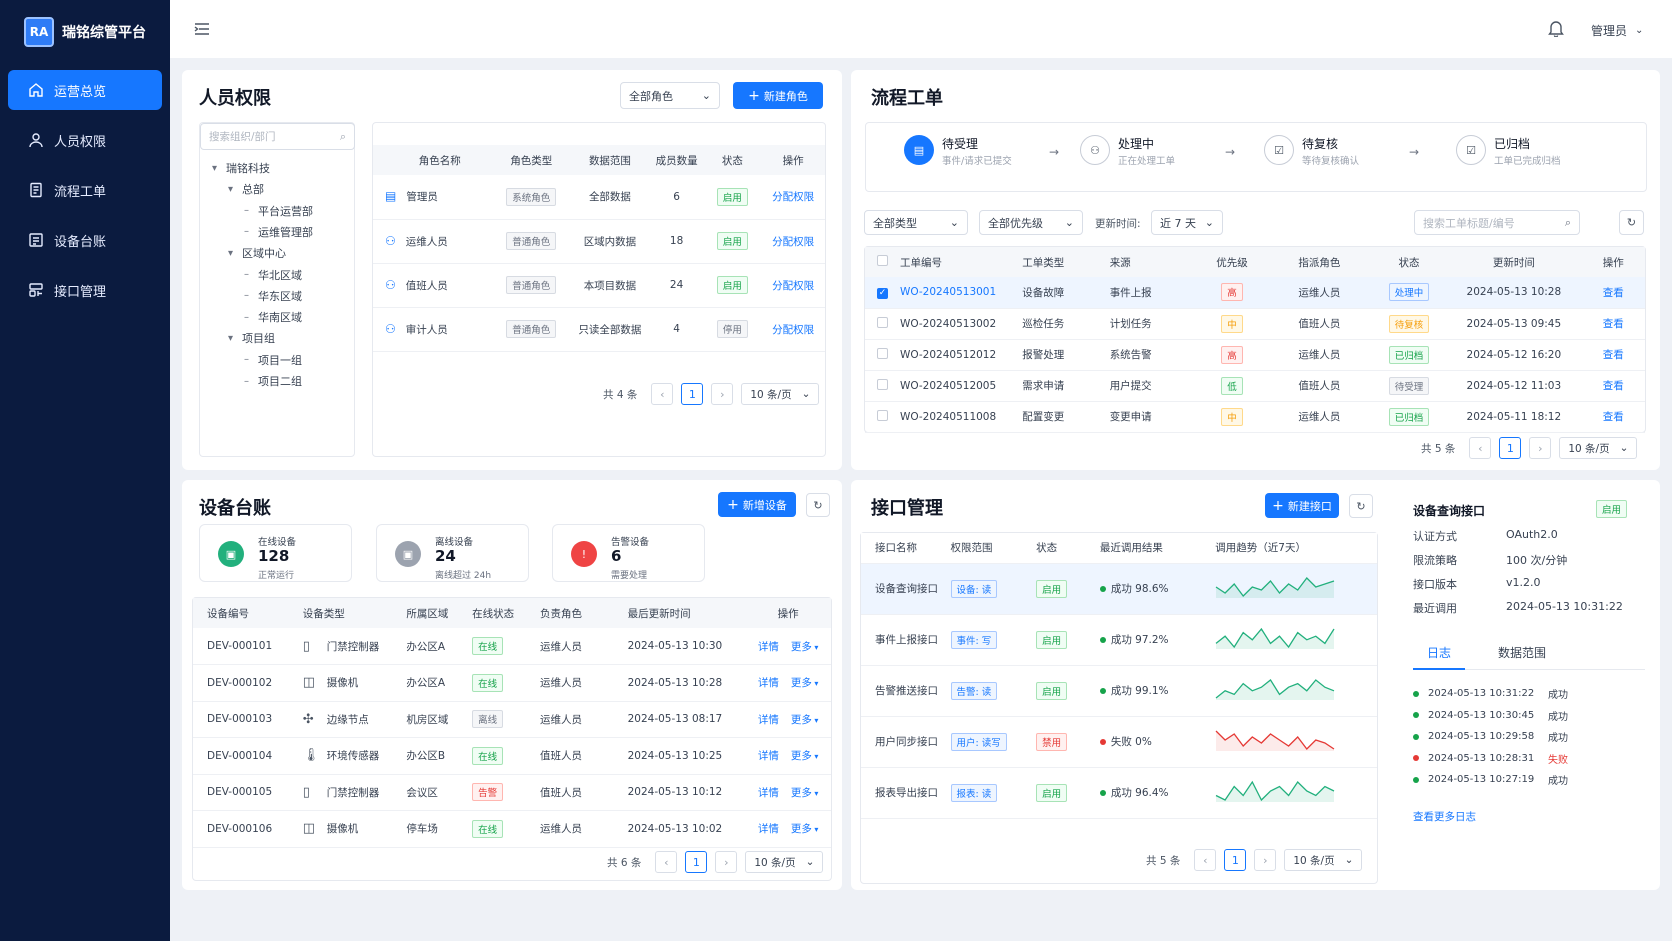 This screenshot has height=941, width=1672. I want to click on time-filter-select: 近 7 天 ⌄, so click(1187, 222).